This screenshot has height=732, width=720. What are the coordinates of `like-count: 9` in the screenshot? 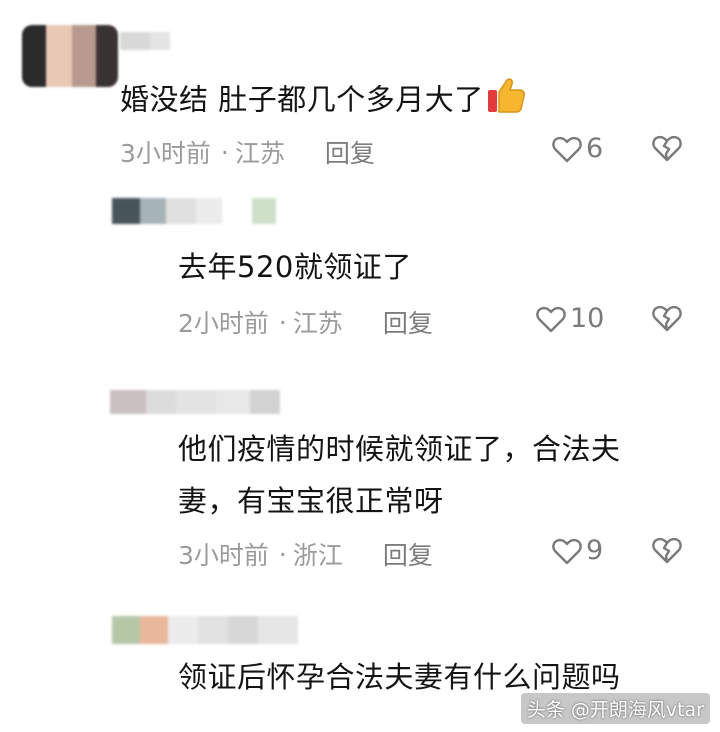 It's located at (595, 550).